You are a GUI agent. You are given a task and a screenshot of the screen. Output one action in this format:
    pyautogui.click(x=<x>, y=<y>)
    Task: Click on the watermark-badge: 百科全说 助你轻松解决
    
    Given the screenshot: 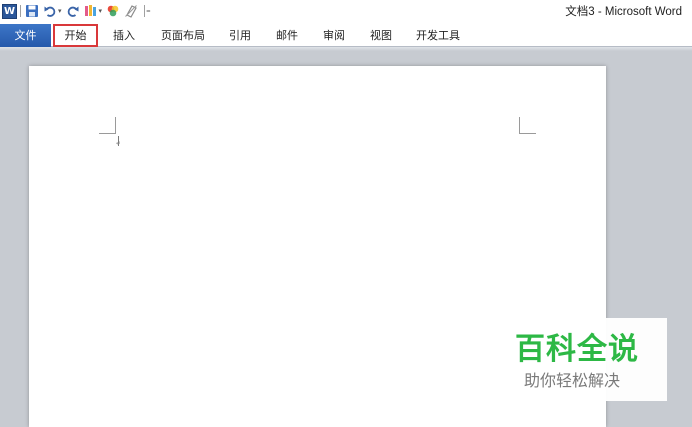 What is the action you would take?
    pyautogui.click(x=586, y=359)
    